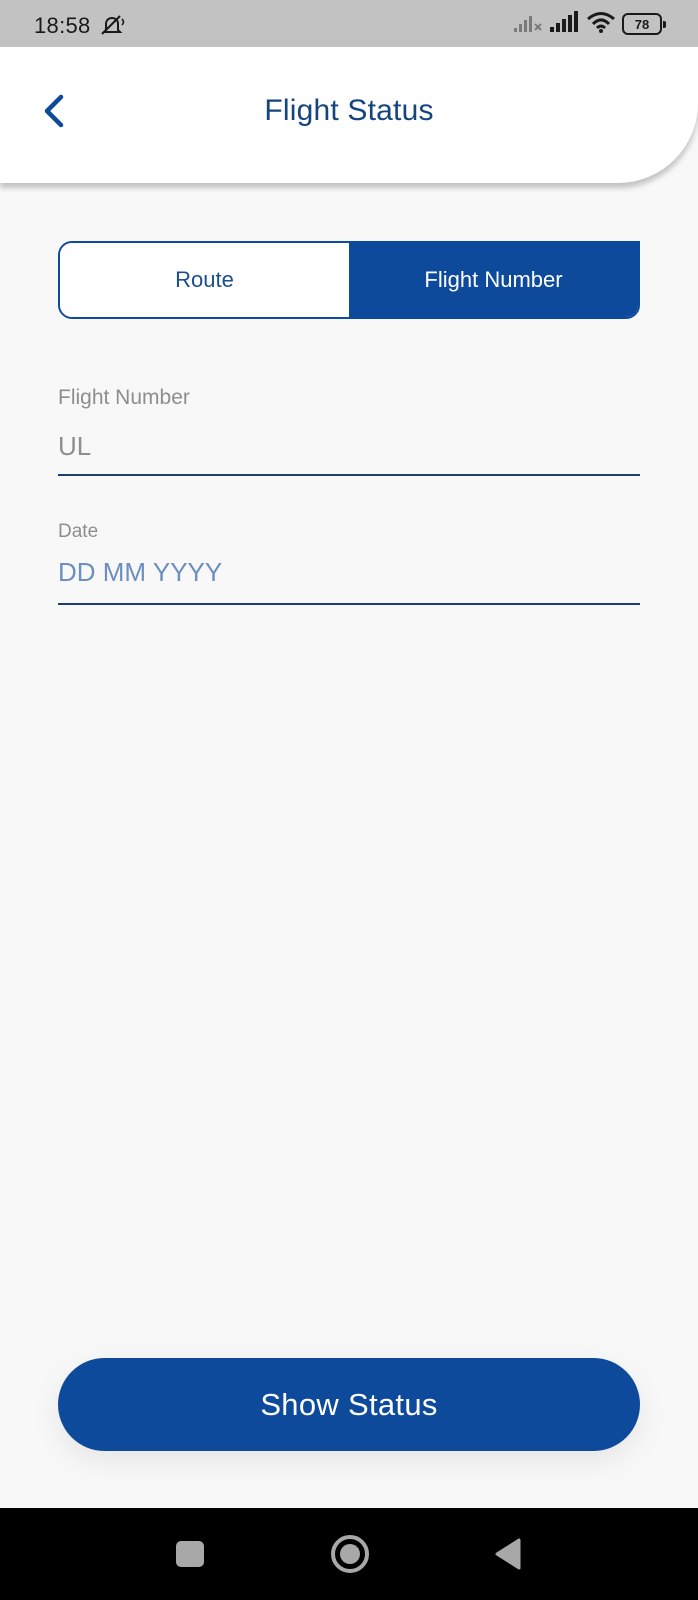 The image size is (698, 1600). I want to click on home-circle-icon, so click(350, 1554).